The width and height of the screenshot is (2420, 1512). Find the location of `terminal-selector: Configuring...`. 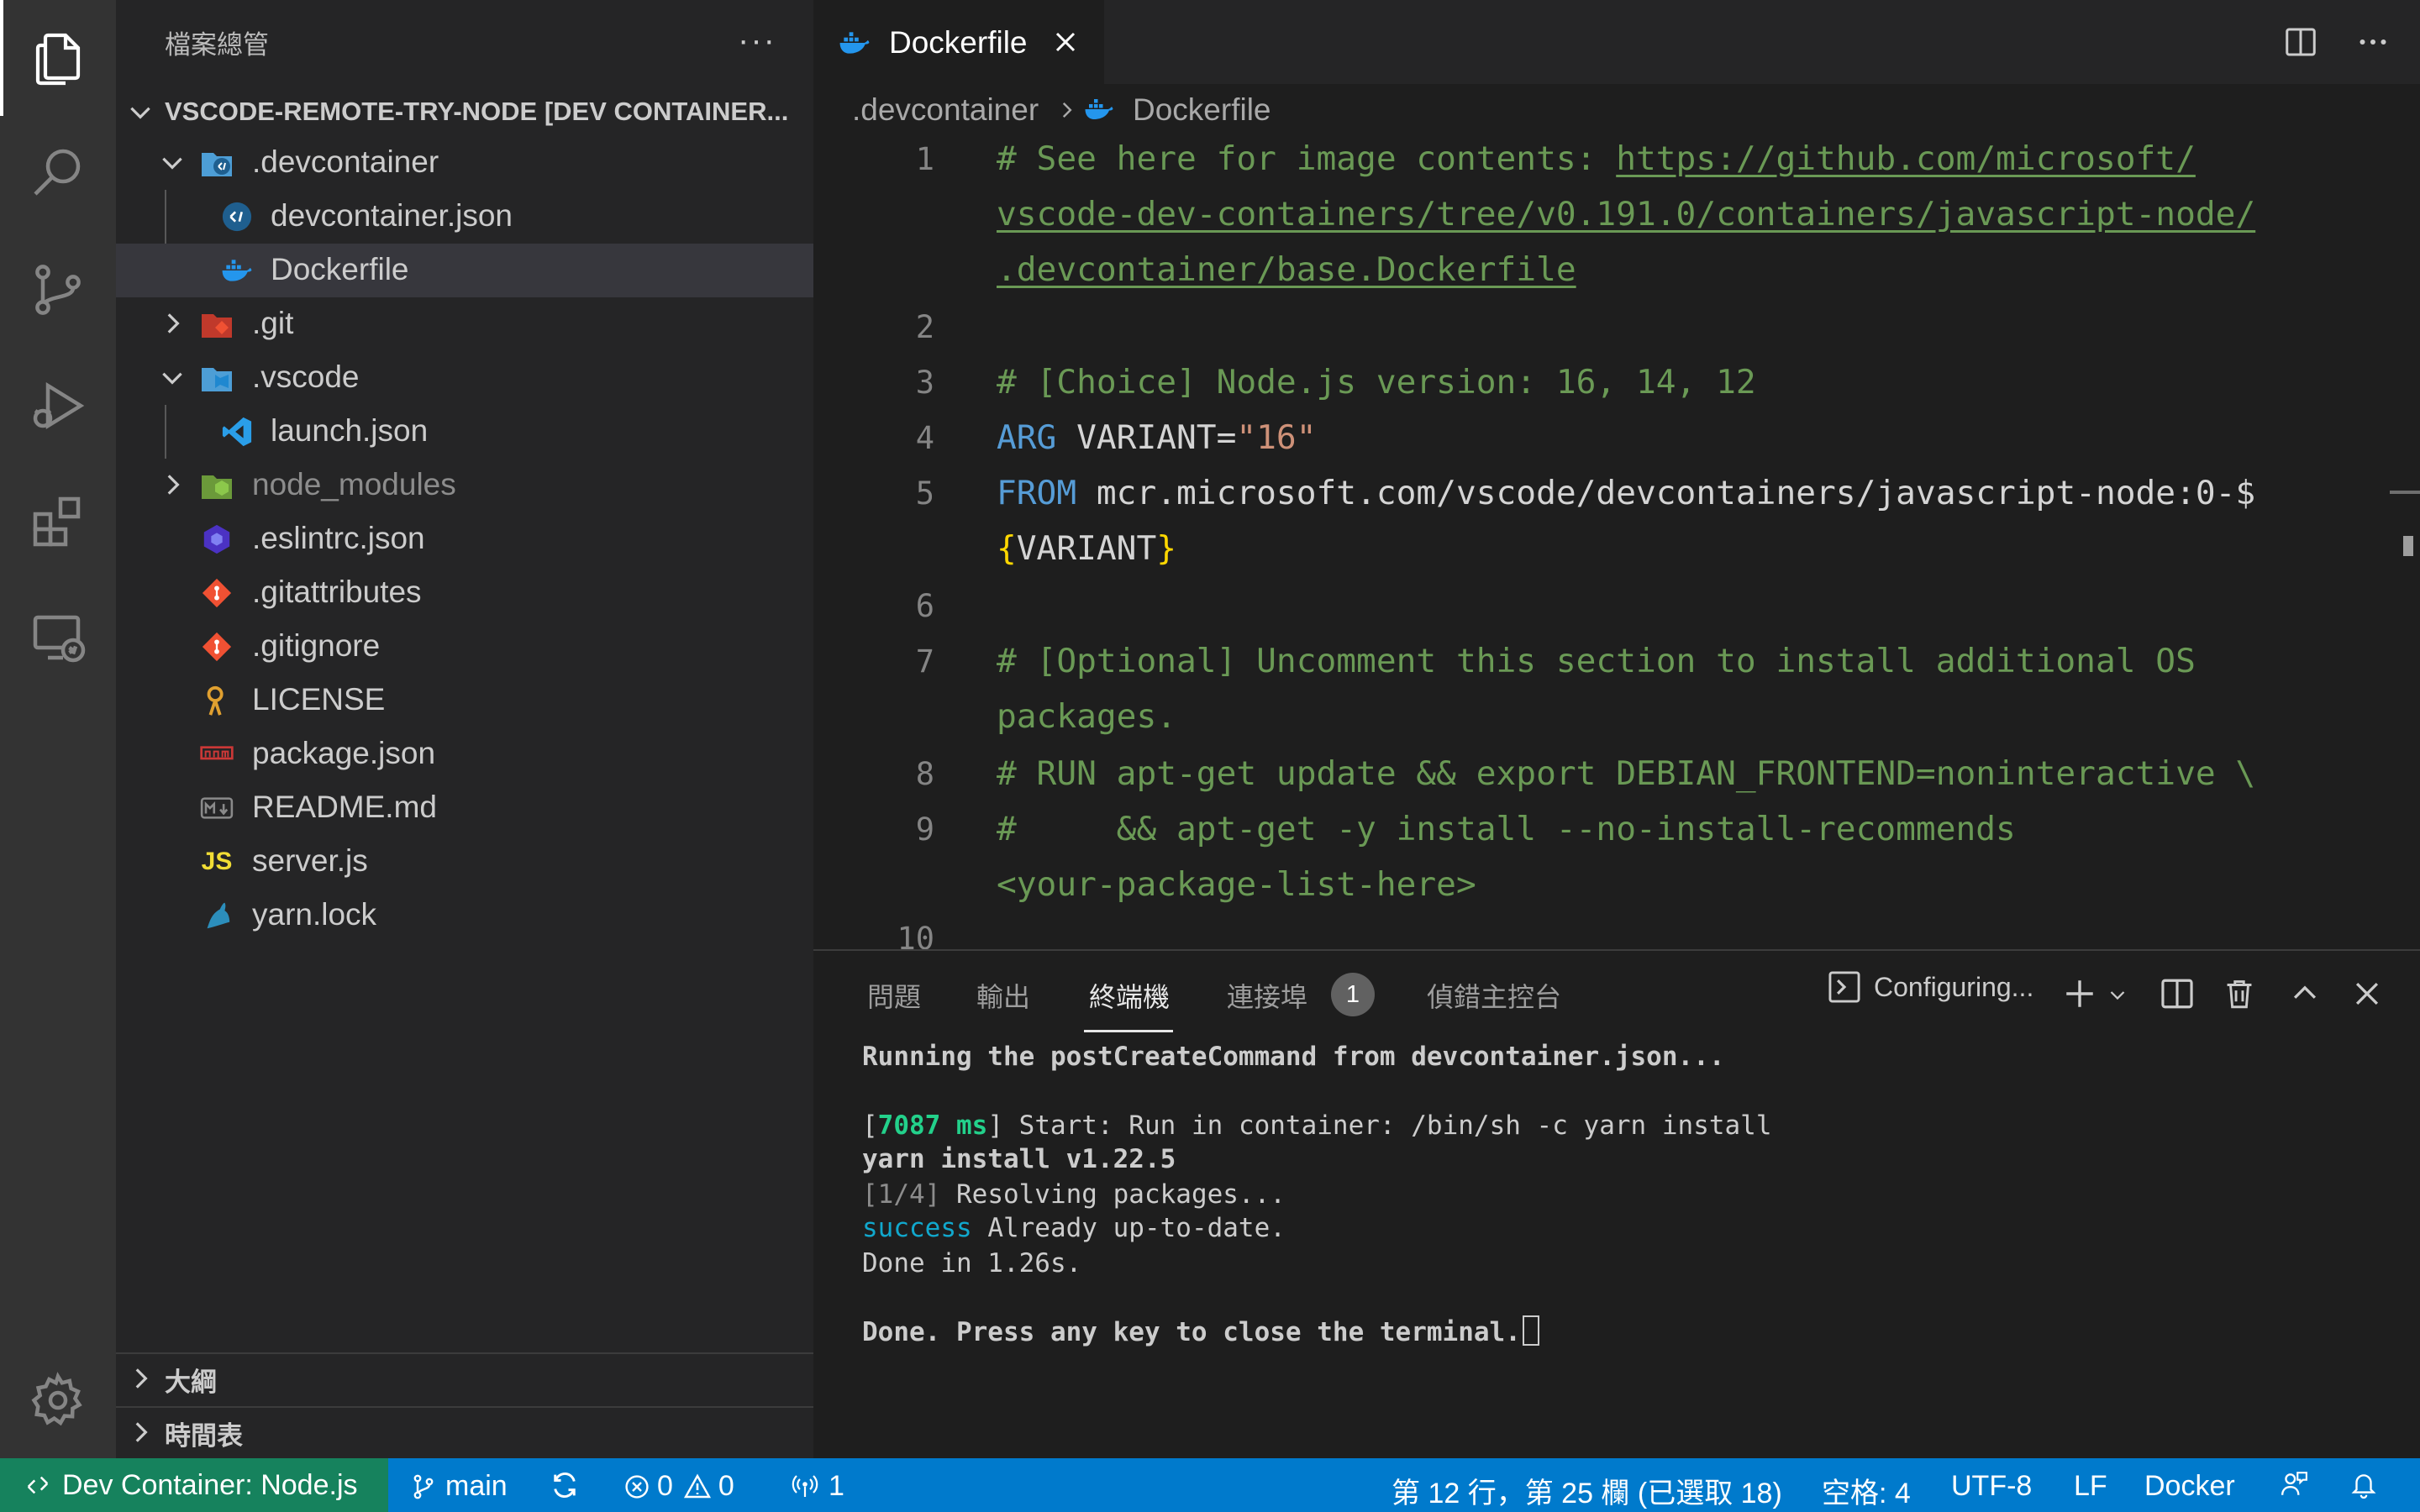

terminal-selector: Configuring... is located at coordinates (1930, 987).